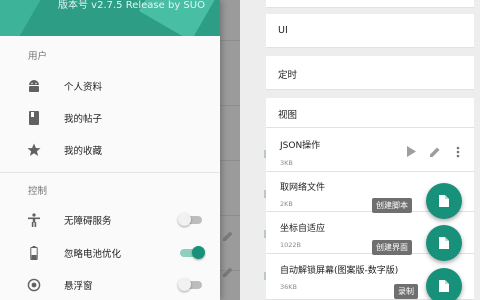  Describe the element at coordinates (83, 151) in the screenshot. I see `menu-item-label: 我的收藏` at that location.